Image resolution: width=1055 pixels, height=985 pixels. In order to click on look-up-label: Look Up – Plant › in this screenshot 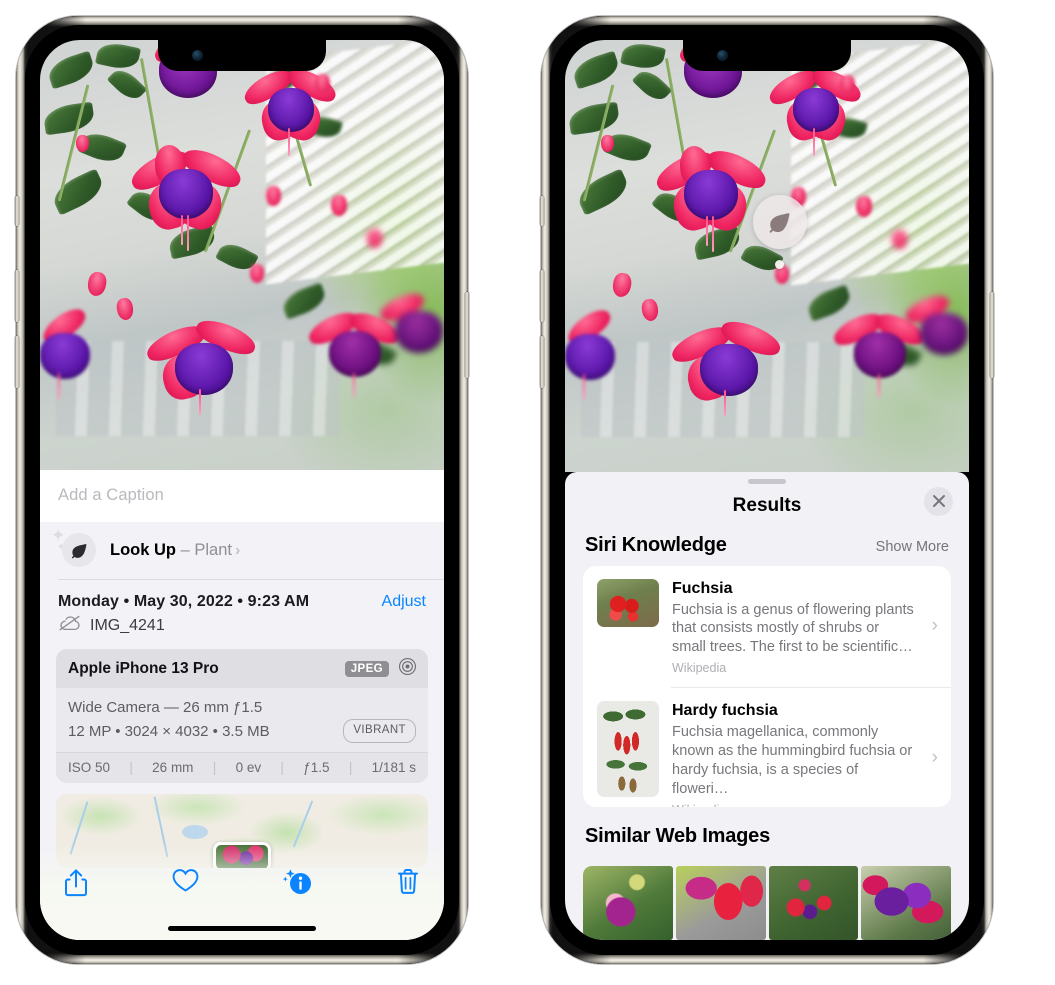, I will do `click(175, 550)`.